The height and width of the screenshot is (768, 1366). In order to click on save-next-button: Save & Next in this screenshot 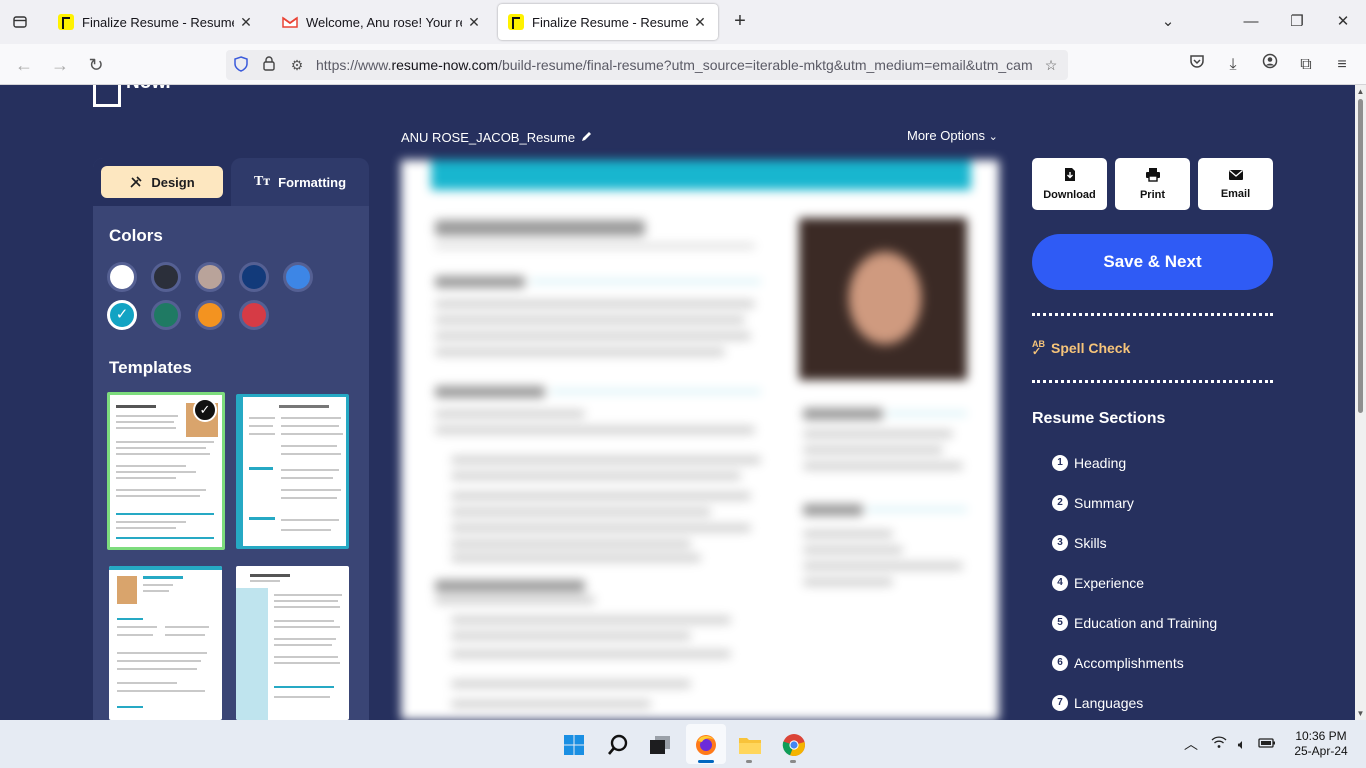, I will do `click(1152, 262)`.